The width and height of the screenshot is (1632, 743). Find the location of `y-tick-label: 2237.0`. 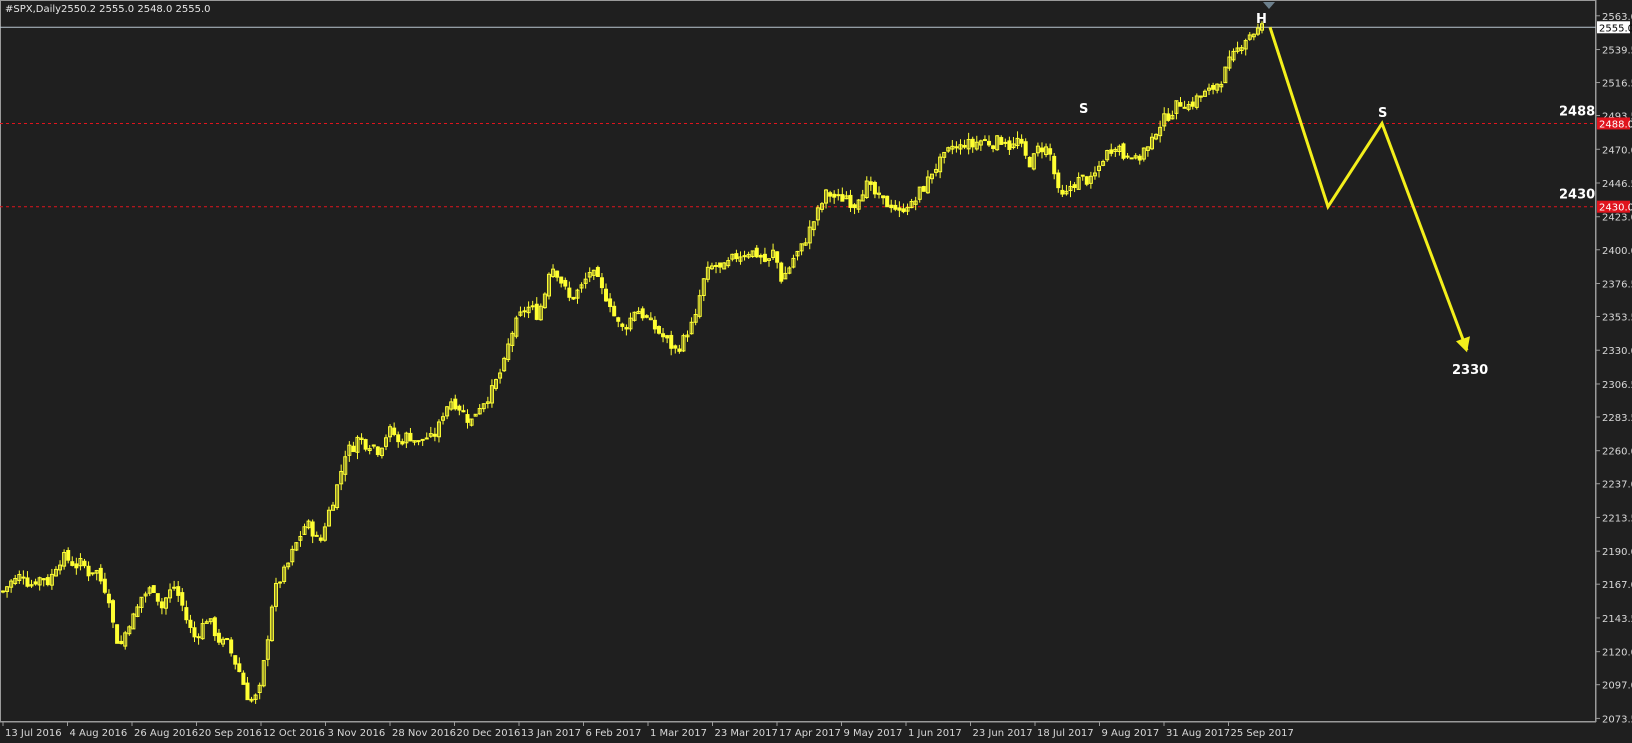

y-tick-label: 2237.0 is located at coordinates (1617, 485).